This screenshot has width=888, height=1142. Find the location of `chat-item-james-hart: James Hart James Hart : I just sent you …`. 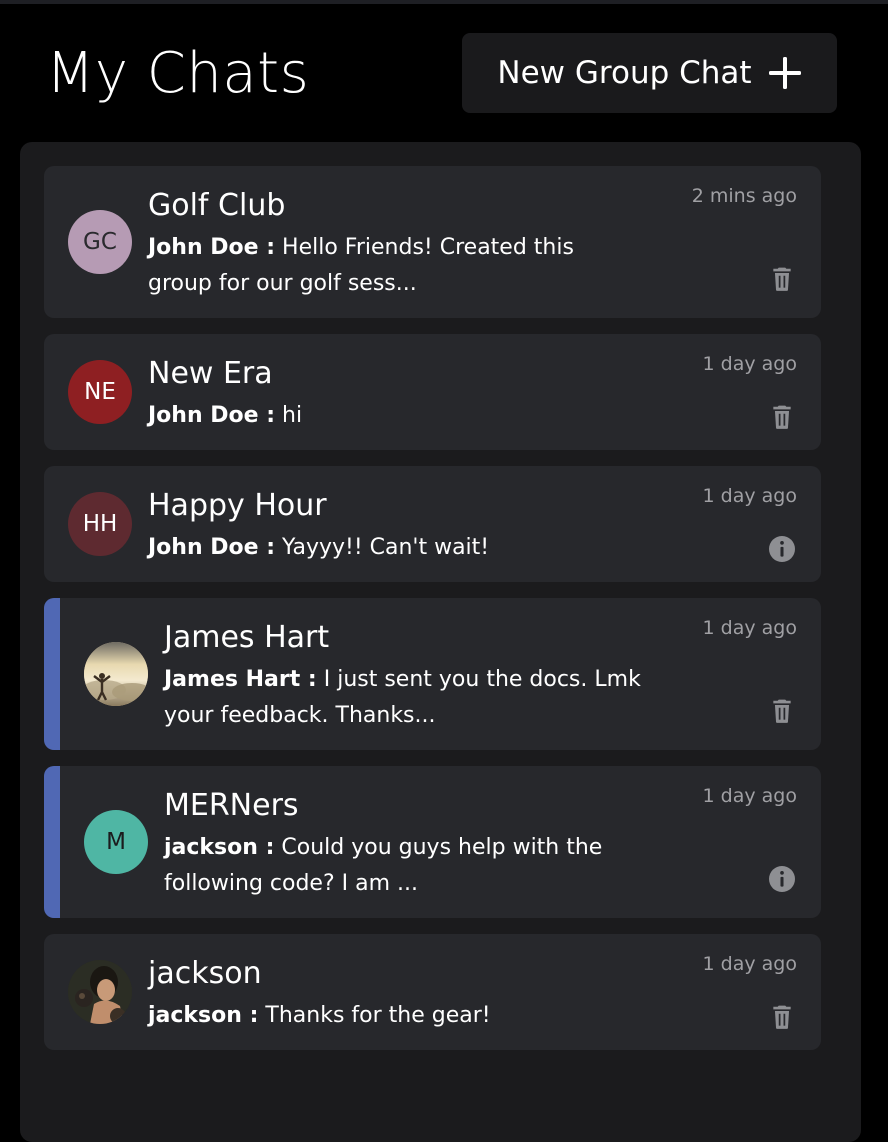

chat-item-james-hart: James Hart James Hart : I just sent you … is located at coordinates (432, 674).